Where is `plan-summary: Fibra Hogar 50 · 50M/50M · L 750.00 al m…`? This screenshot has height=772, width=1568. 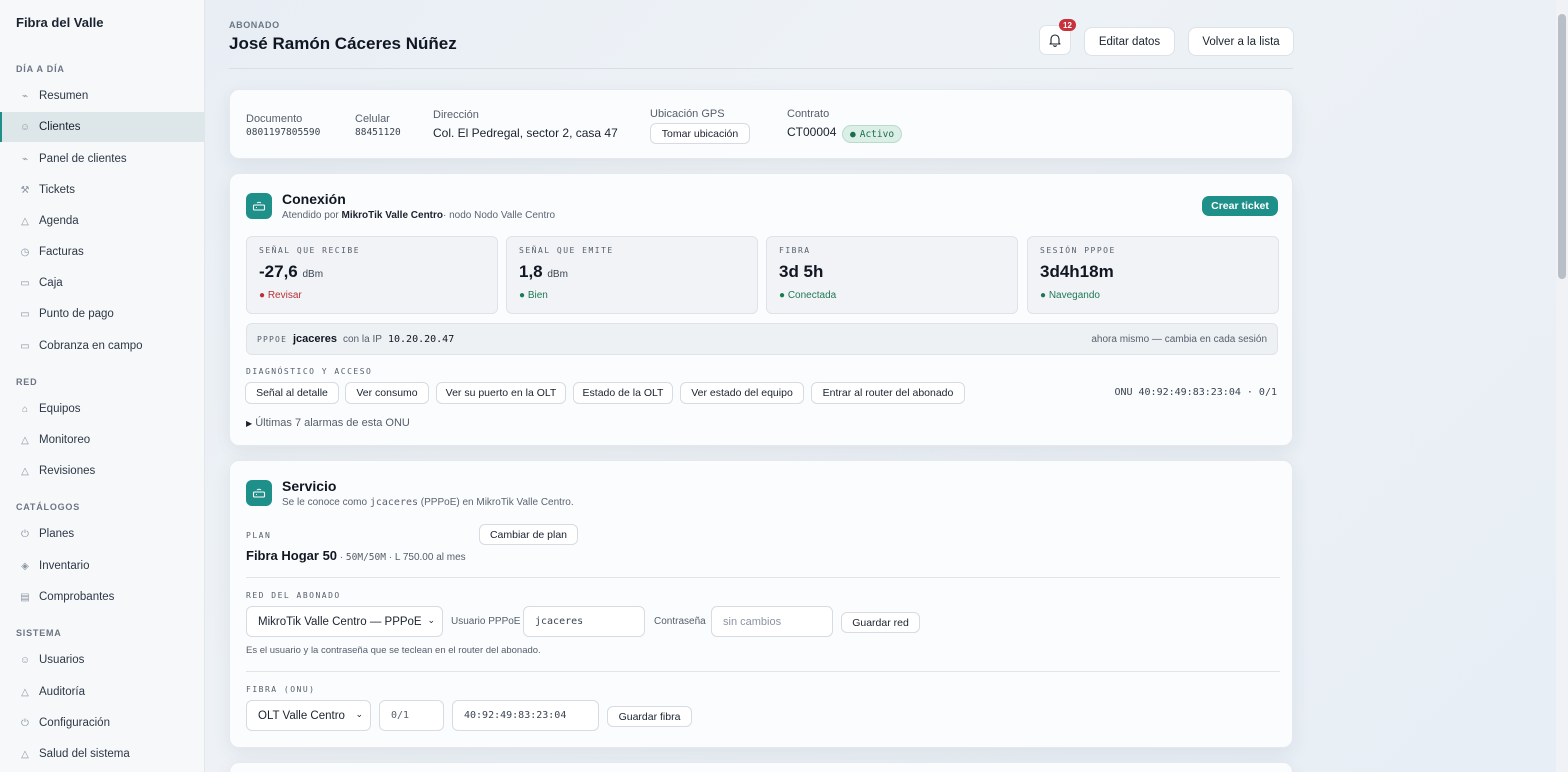
plan-summary: Fibra Hogar 50 · 50M/50M · L 750.00 al m… is located at coordinates (356, 555).